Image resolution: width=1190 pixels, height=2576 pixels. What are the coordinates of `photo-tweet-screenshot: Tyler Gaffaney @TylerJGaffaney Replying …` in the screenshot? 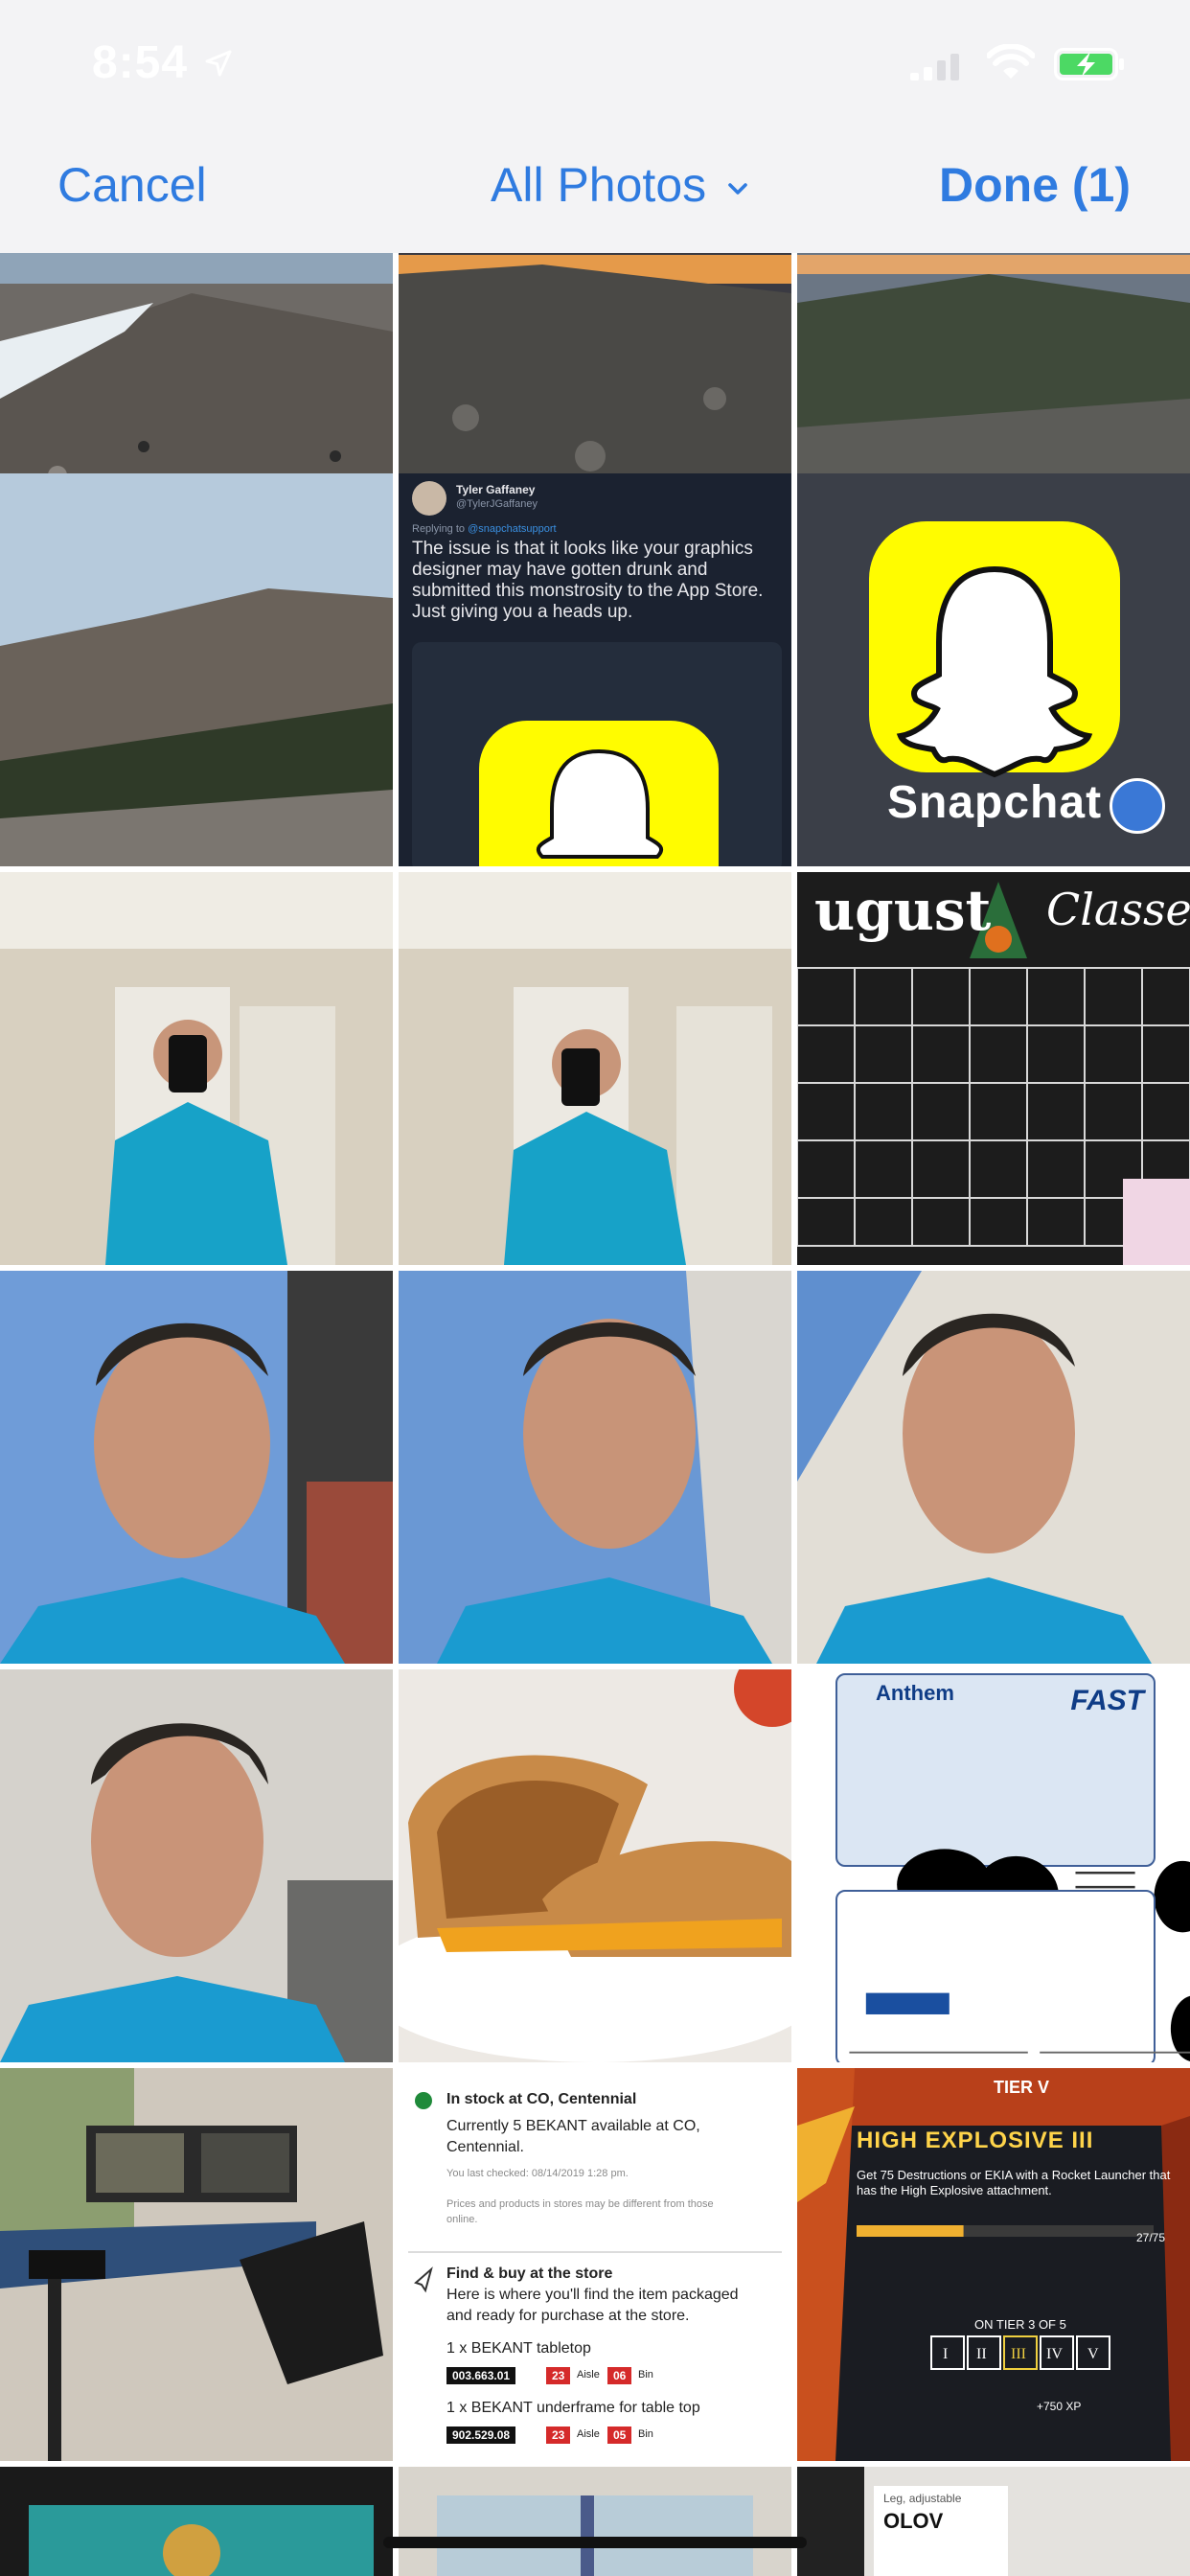 It's located at (595, 669).